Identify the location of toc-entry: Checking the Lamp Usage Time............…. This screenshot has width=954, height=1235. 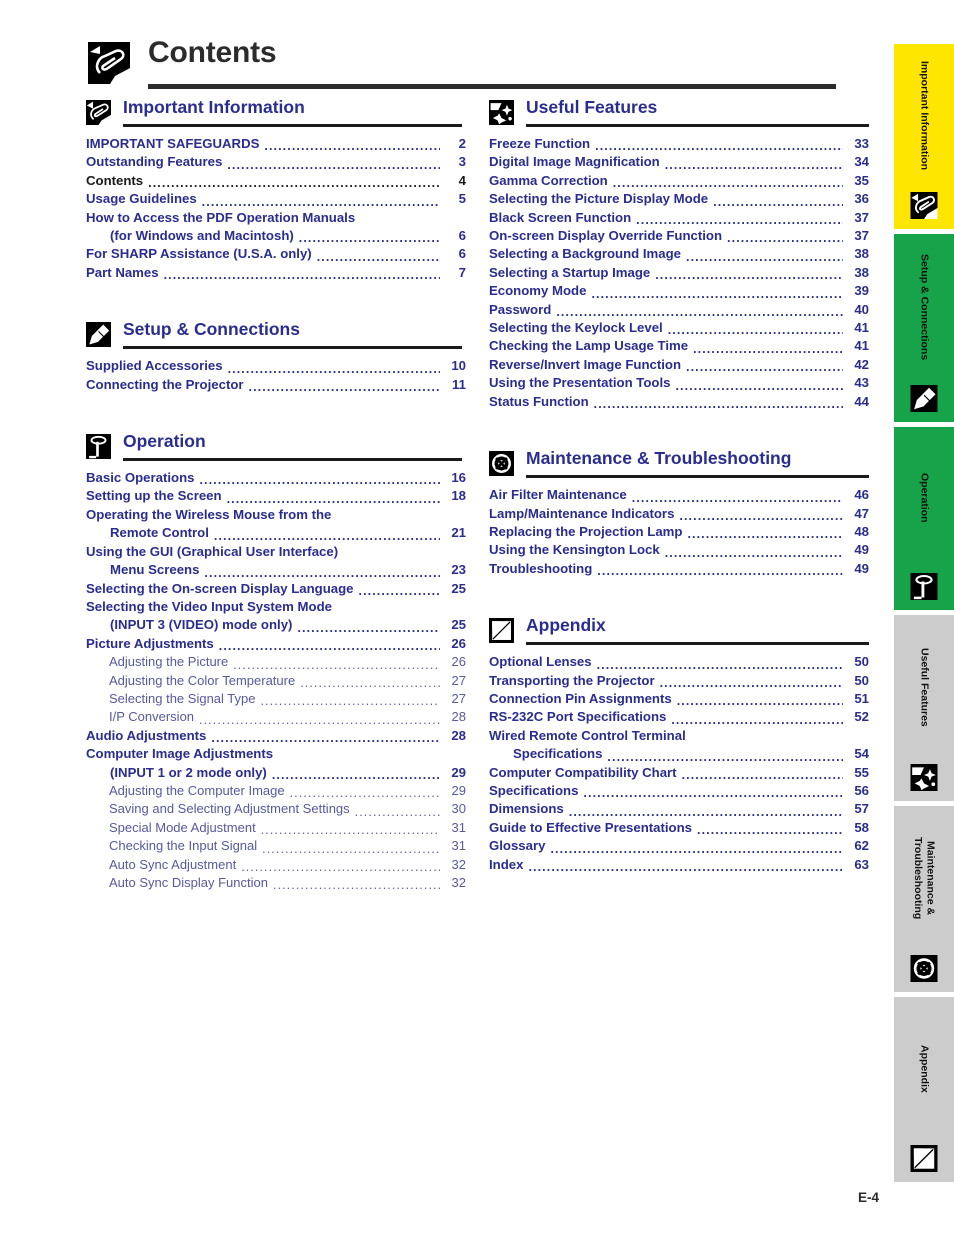
(679, 346).